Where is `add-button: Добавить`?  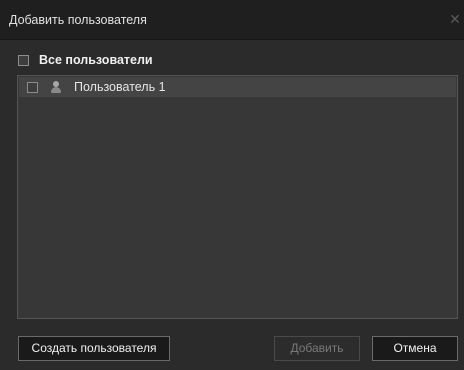
add-button: Добавить is located at coordinates (317, 348).